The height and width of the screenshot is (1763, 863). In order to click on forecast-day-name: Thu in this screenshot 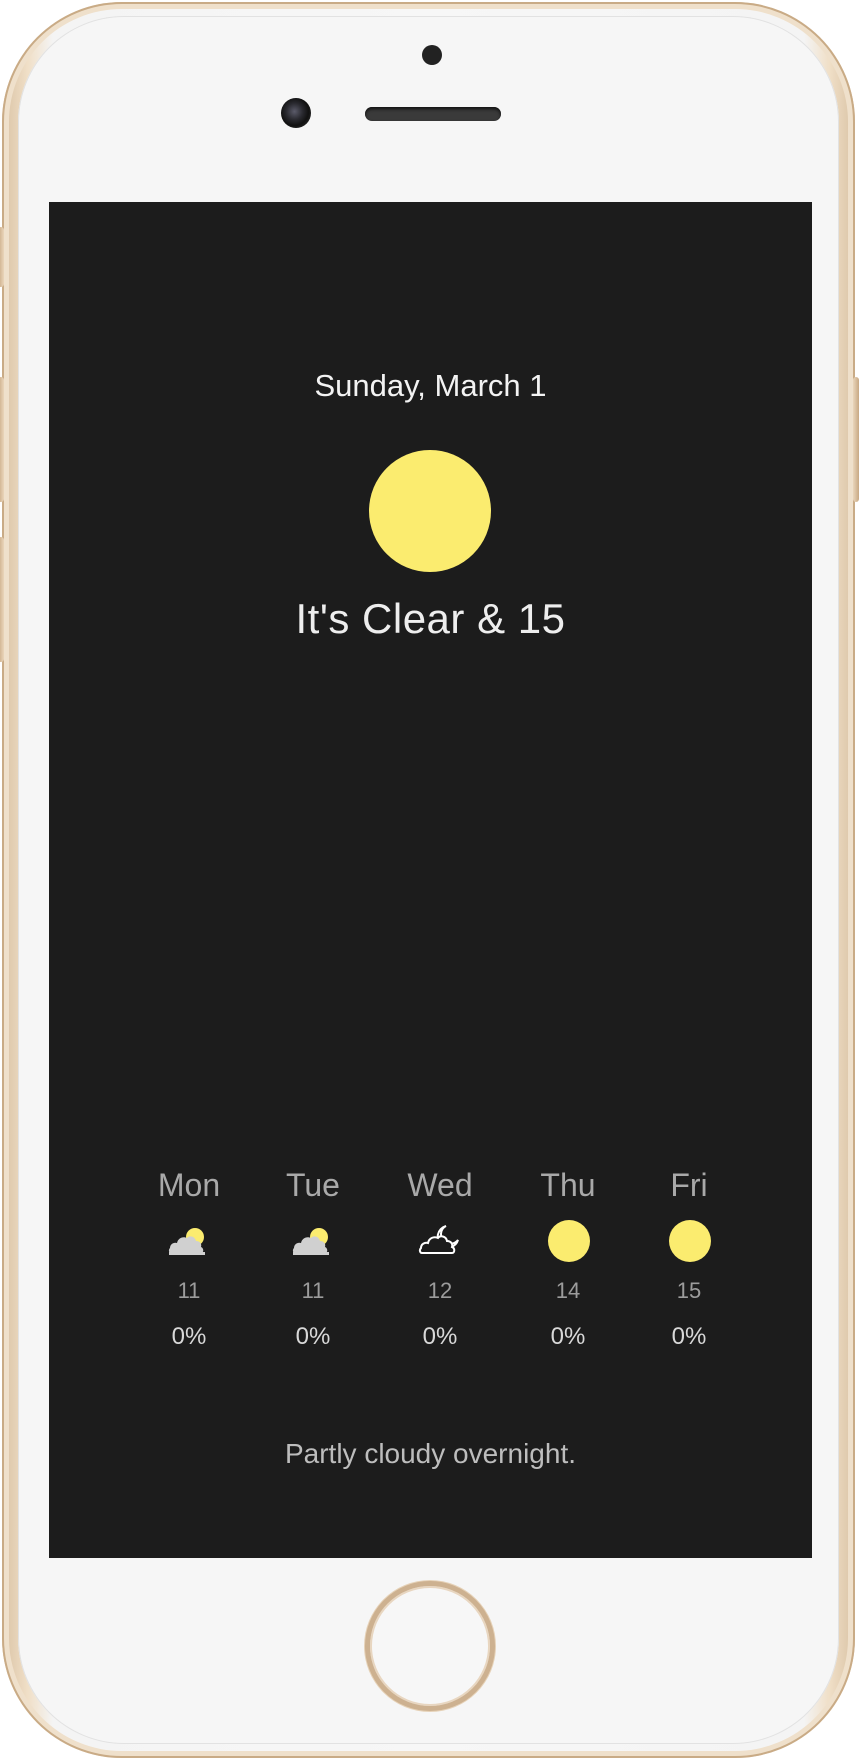, I will do `click(568, 1185)`.